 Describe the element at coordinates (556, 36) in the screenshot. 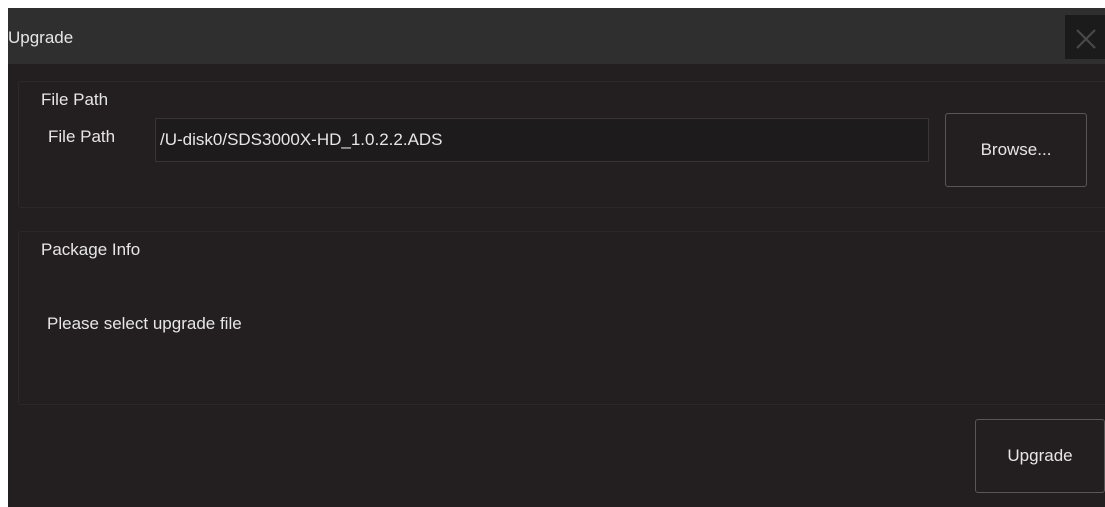

I see `title-bar: Upgrade` at that location.